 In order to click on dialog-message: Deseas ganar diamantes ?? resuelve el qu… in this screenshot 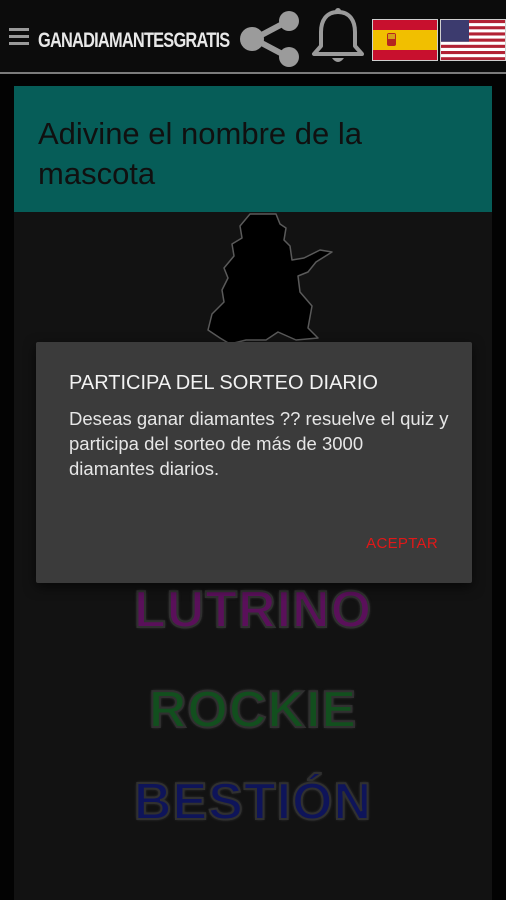, I will do `click(259, 443)`.